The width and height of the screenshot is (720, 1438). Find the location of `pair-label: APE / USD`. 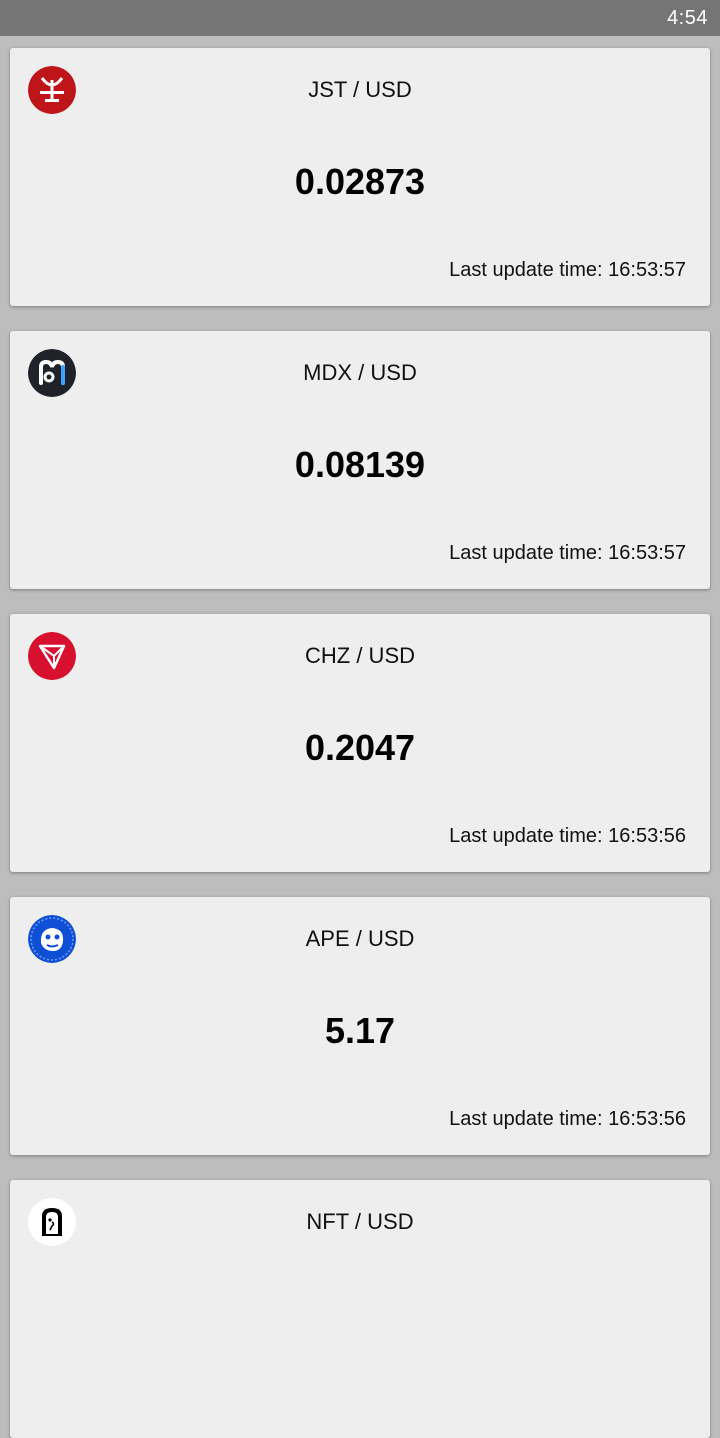

pair-label: APE / USD is located at coordinates (360, 938).